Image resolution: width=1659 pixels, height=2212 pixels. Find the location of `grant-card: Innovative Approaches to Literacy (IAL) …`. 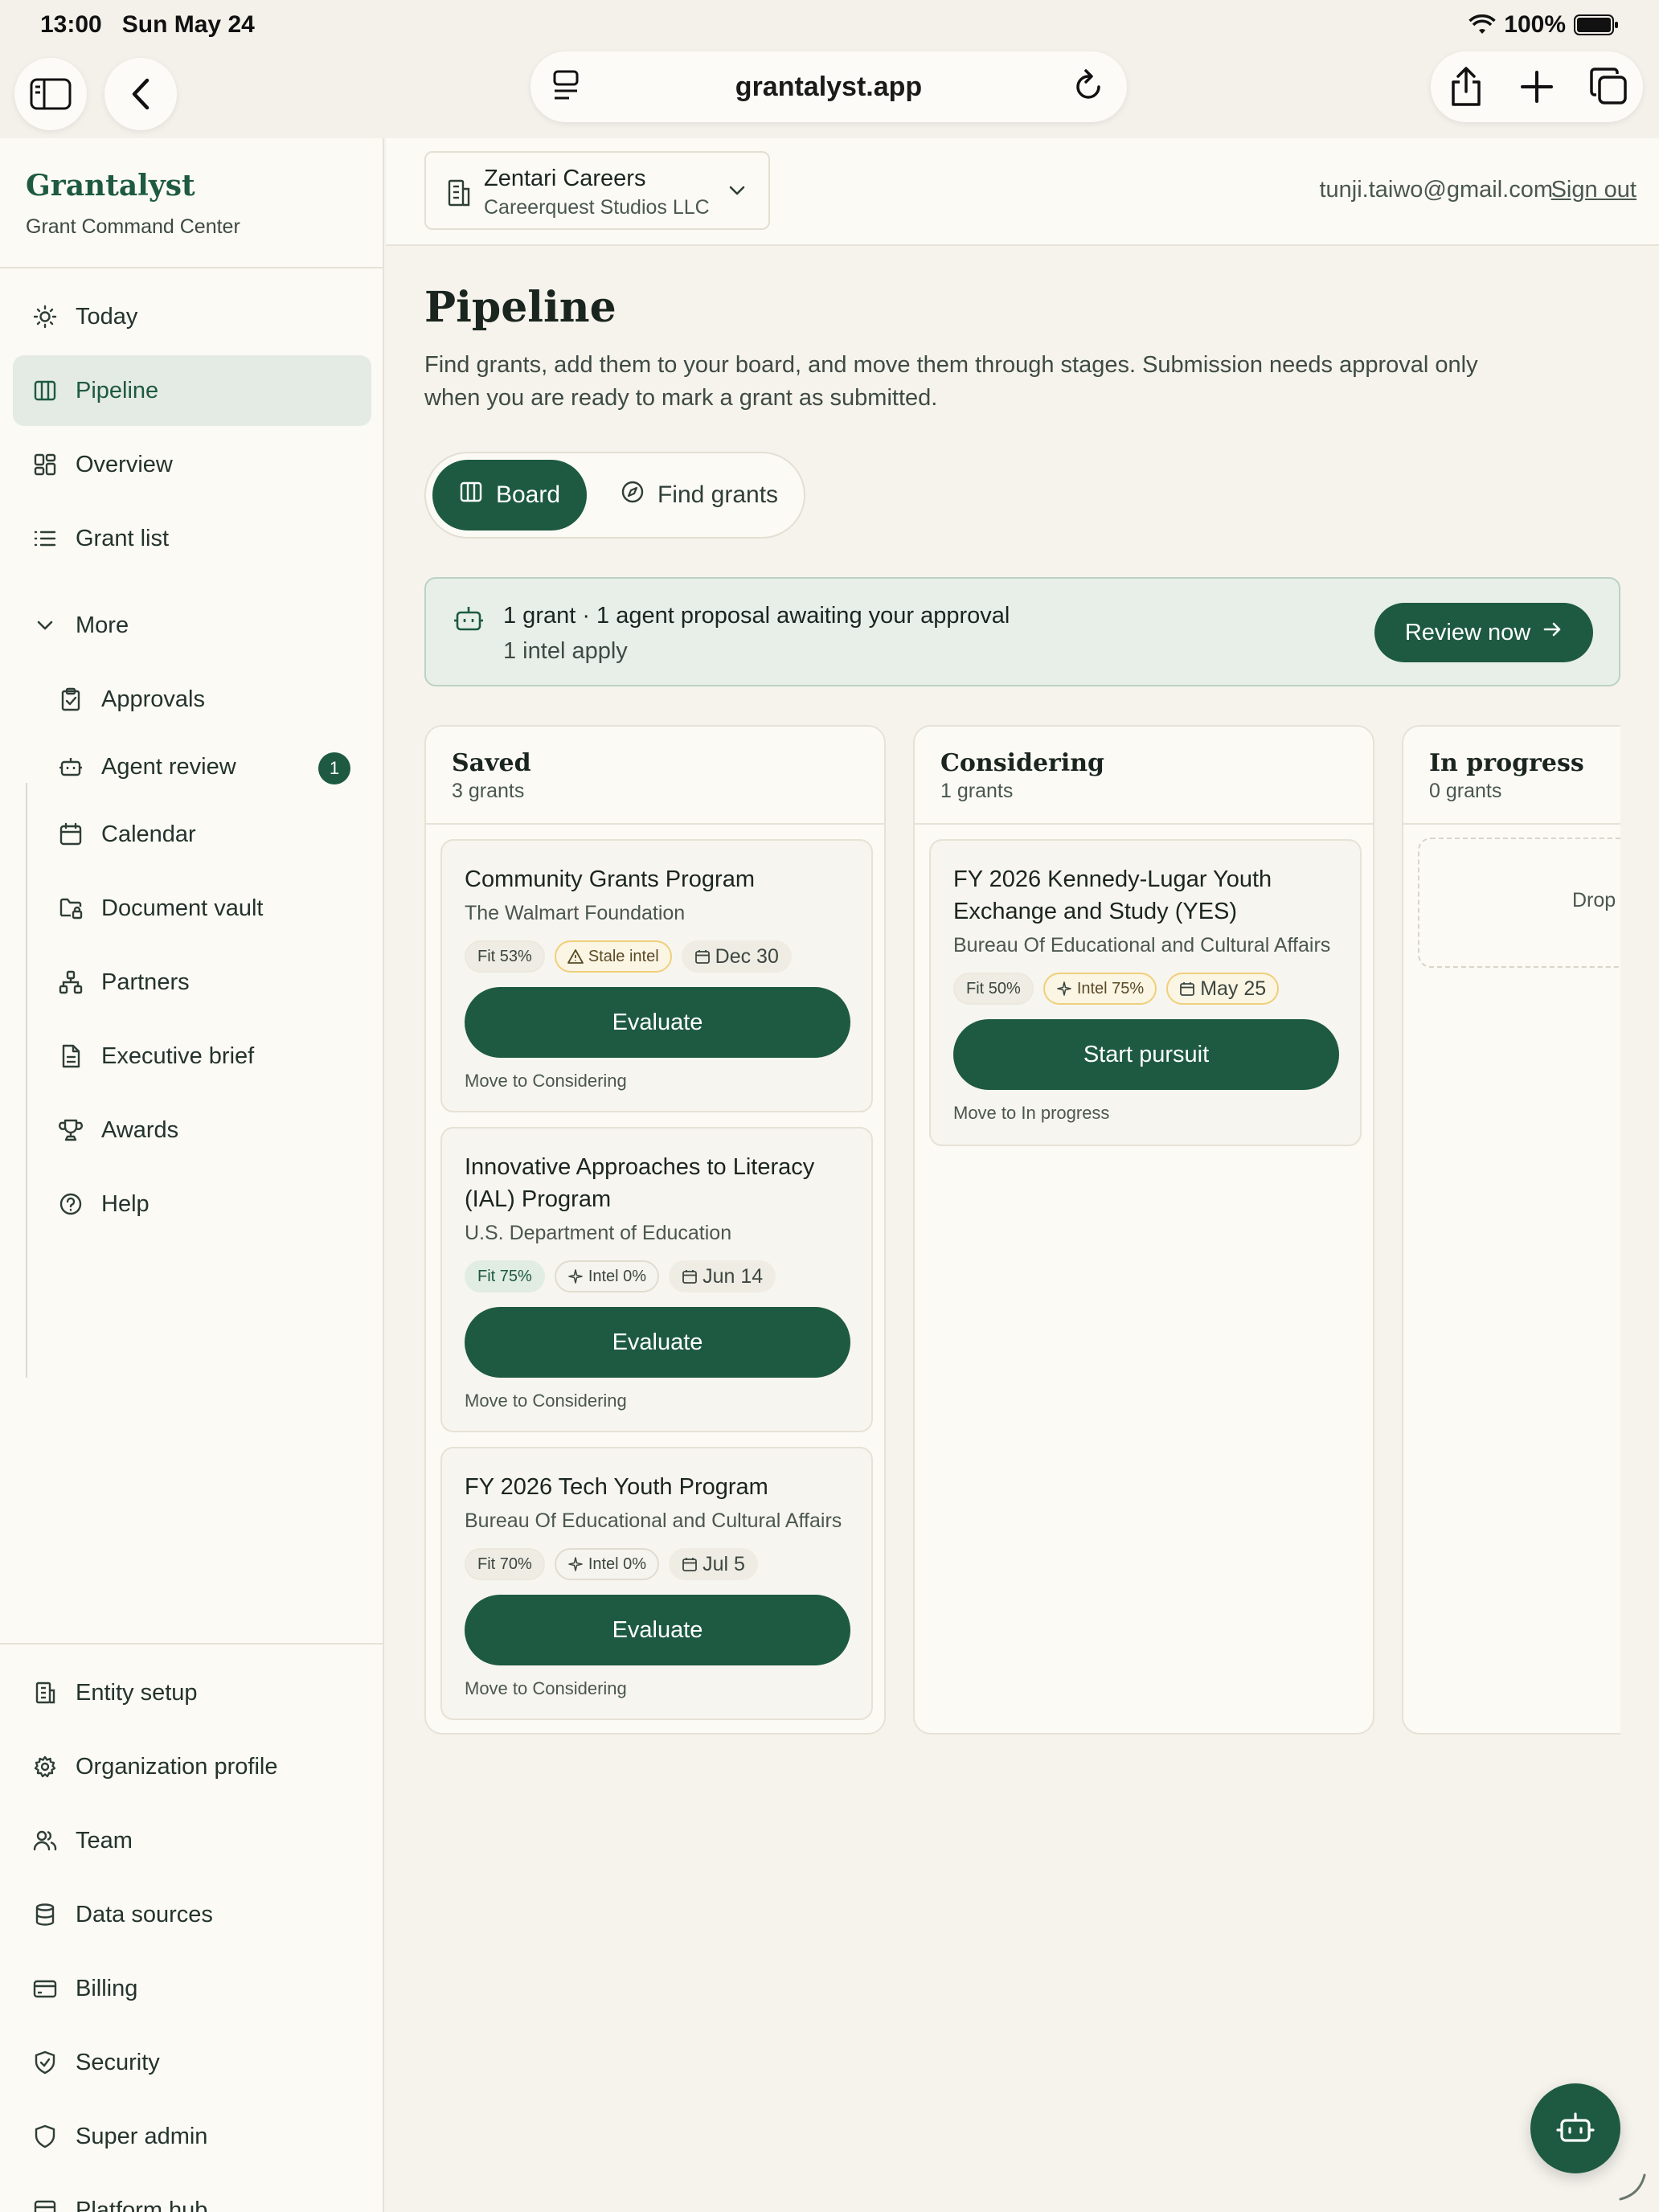

grant-card: Innovative Approaches to Literacy (IAL) … is located at coordinates (656, 1279).